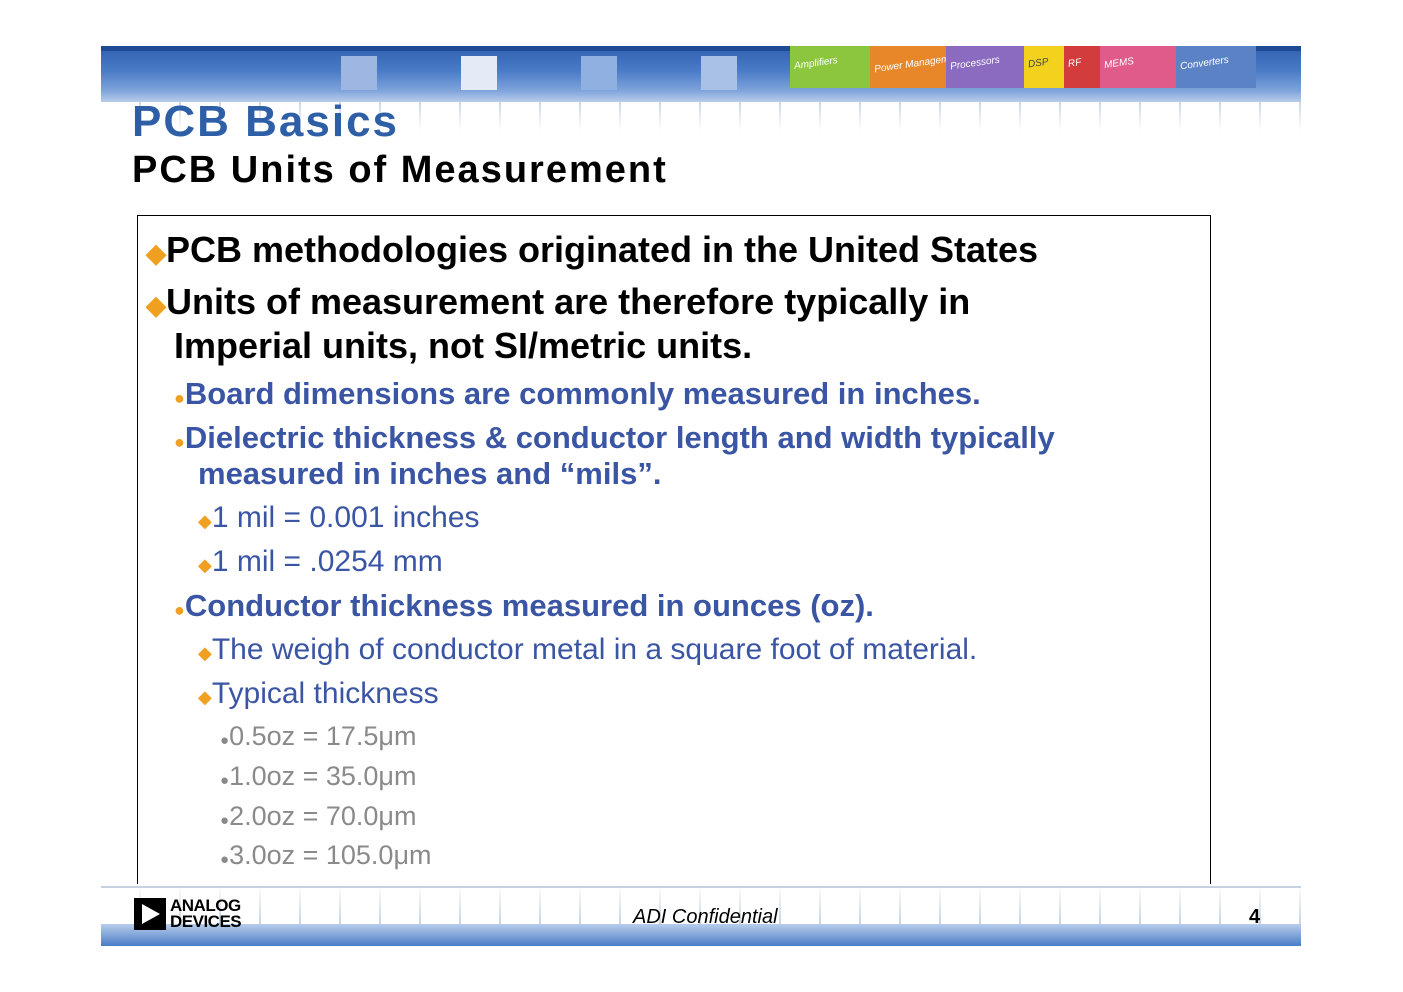 The width and height of the screenshot is (1403, 992). Describe the element at coordinates (1082, 67) in the screenshot. I see `category-rf: RF` at that location.